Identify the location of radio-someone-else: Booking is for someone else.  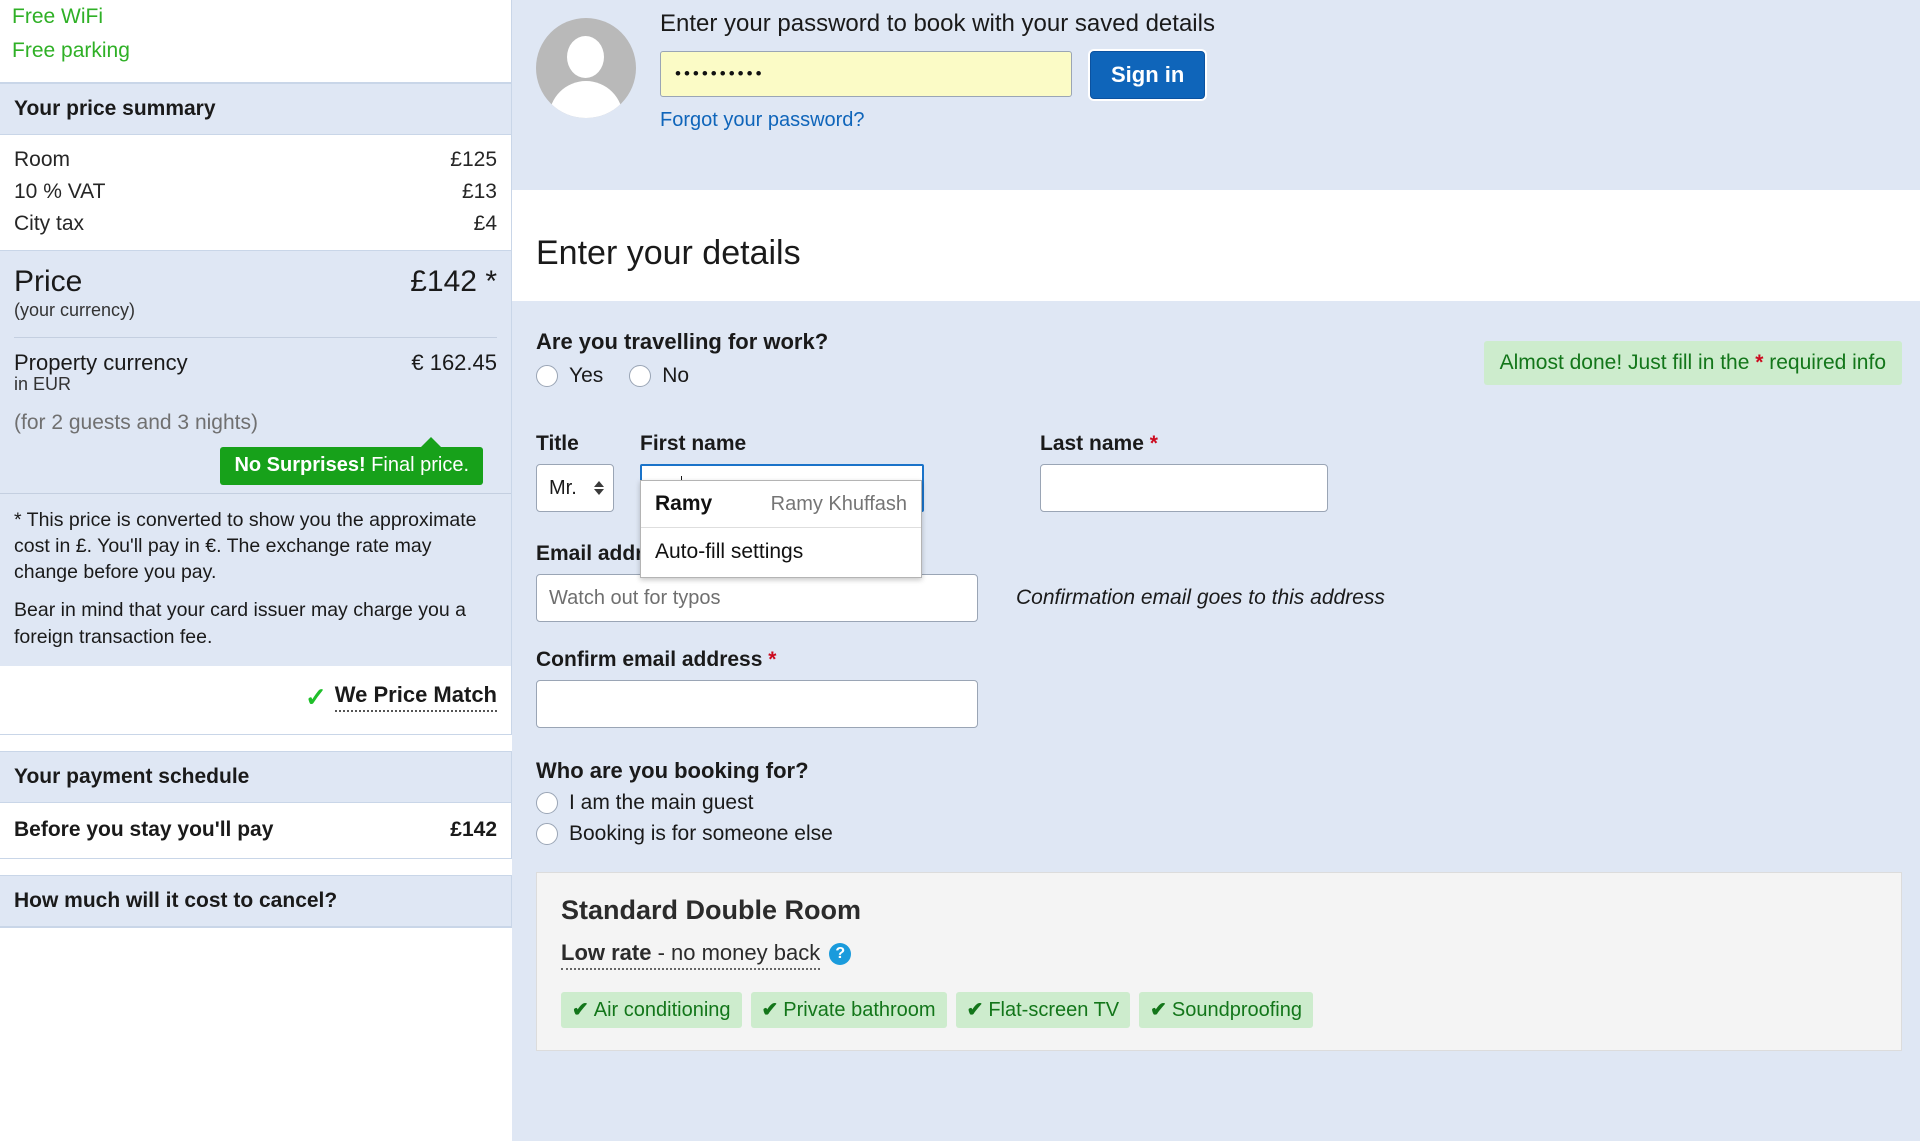
(1228, 834).